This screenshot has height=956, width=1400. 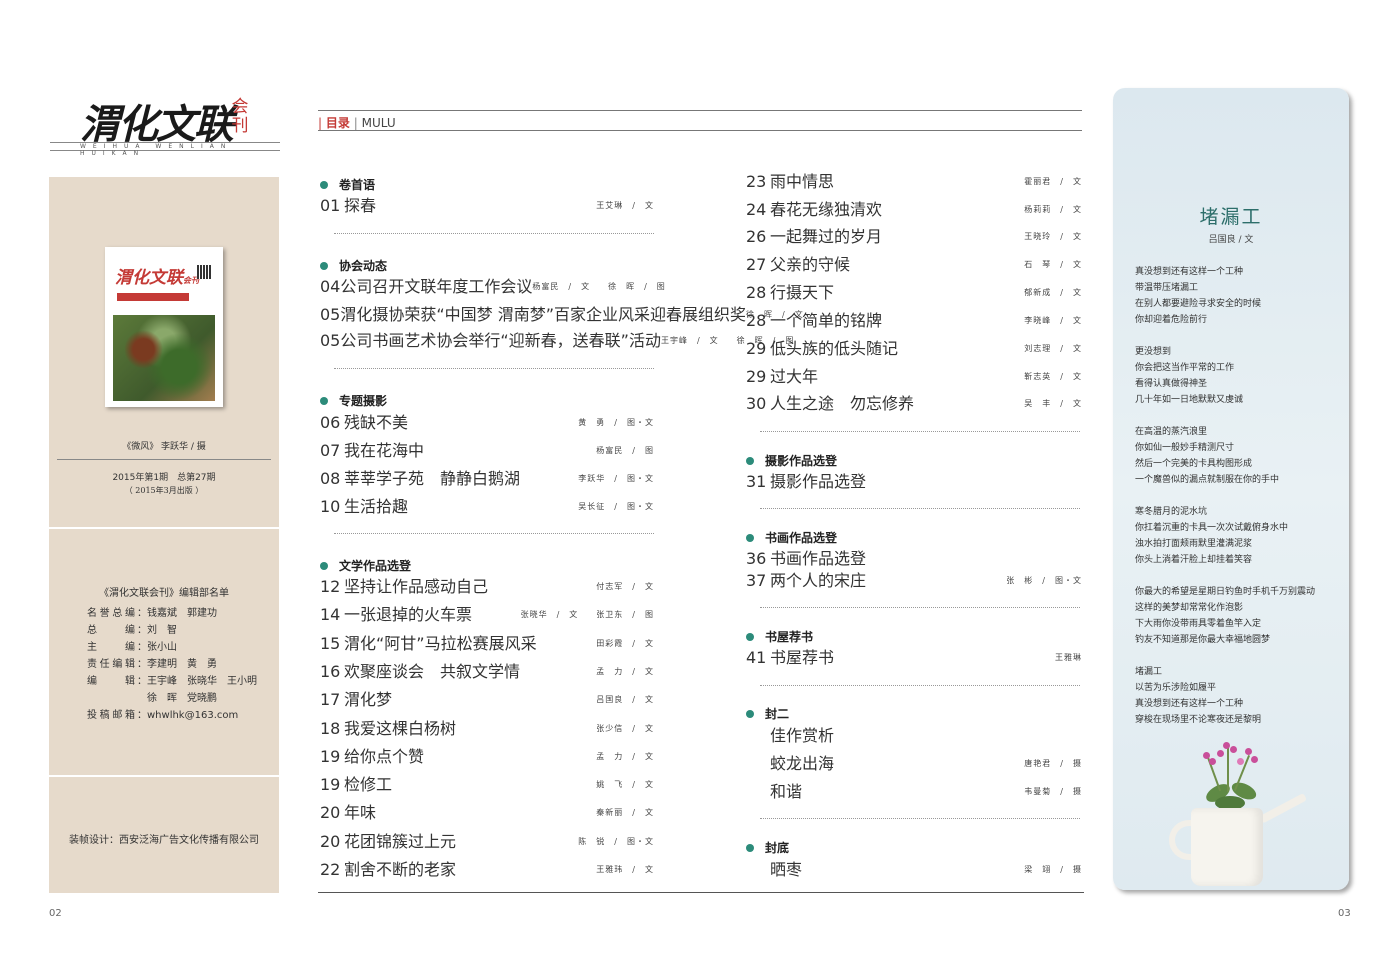 I want to click on toc-title: 父亲的守候, so click(x=810, y=264).